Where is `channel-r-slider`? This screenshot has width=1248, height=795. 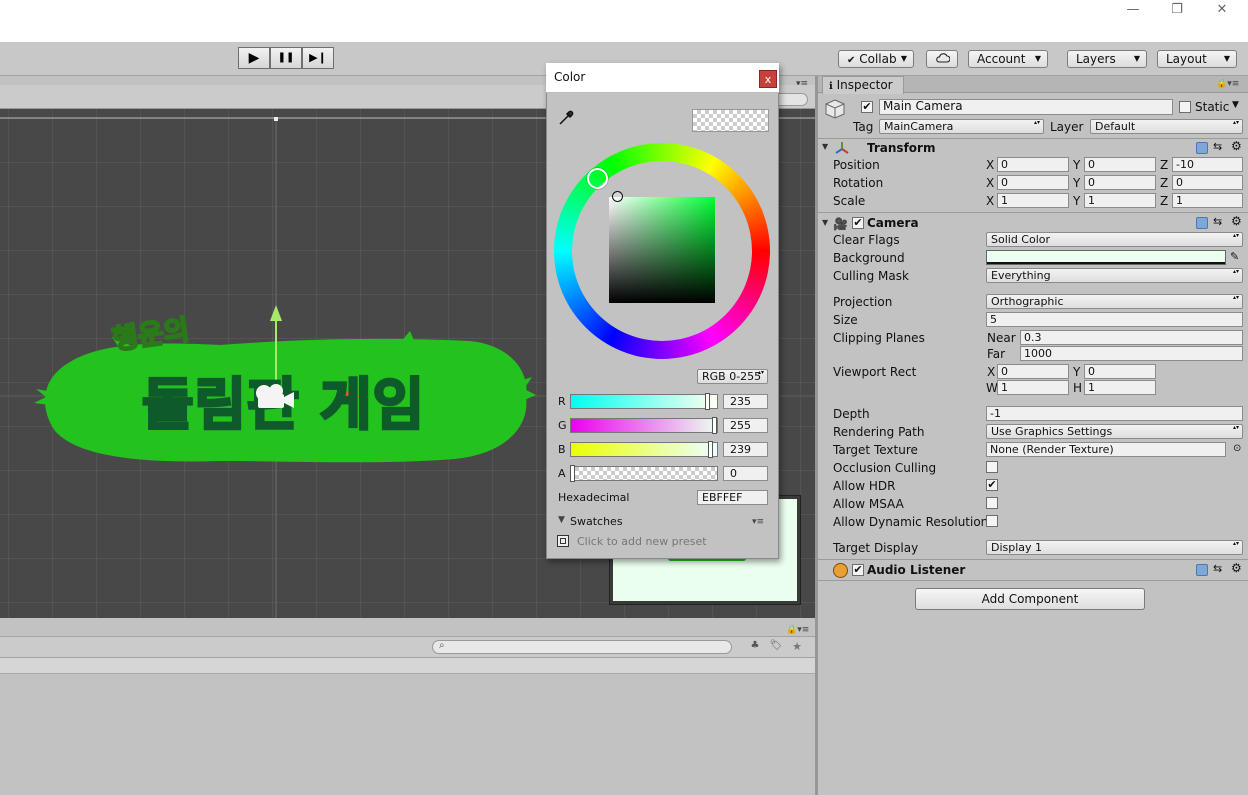
channel-r-slider is located at coordinates (644, 401).